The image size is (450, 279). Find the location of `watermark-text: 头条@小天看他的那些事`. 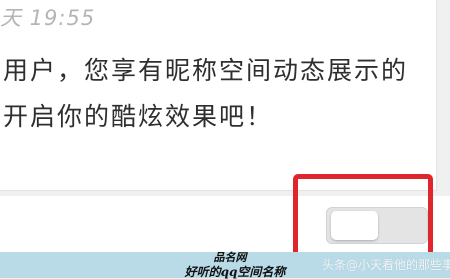

watermark-text: 头条@小天看他的那些事 is located at coordinates (386, 265).